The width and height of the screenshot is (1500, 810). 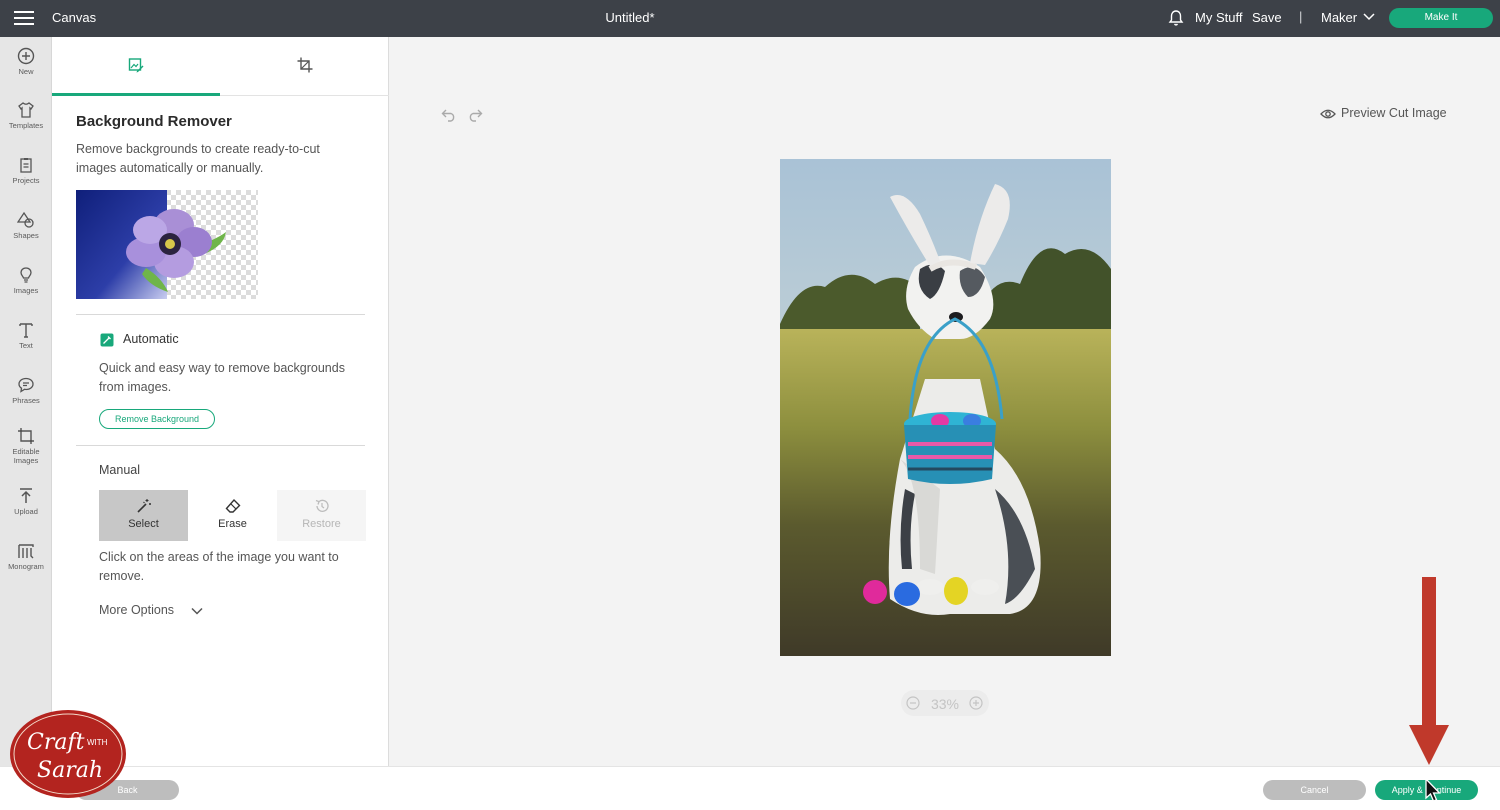 I want to click on document-title: Untitled*, so click(x=630, y=17).